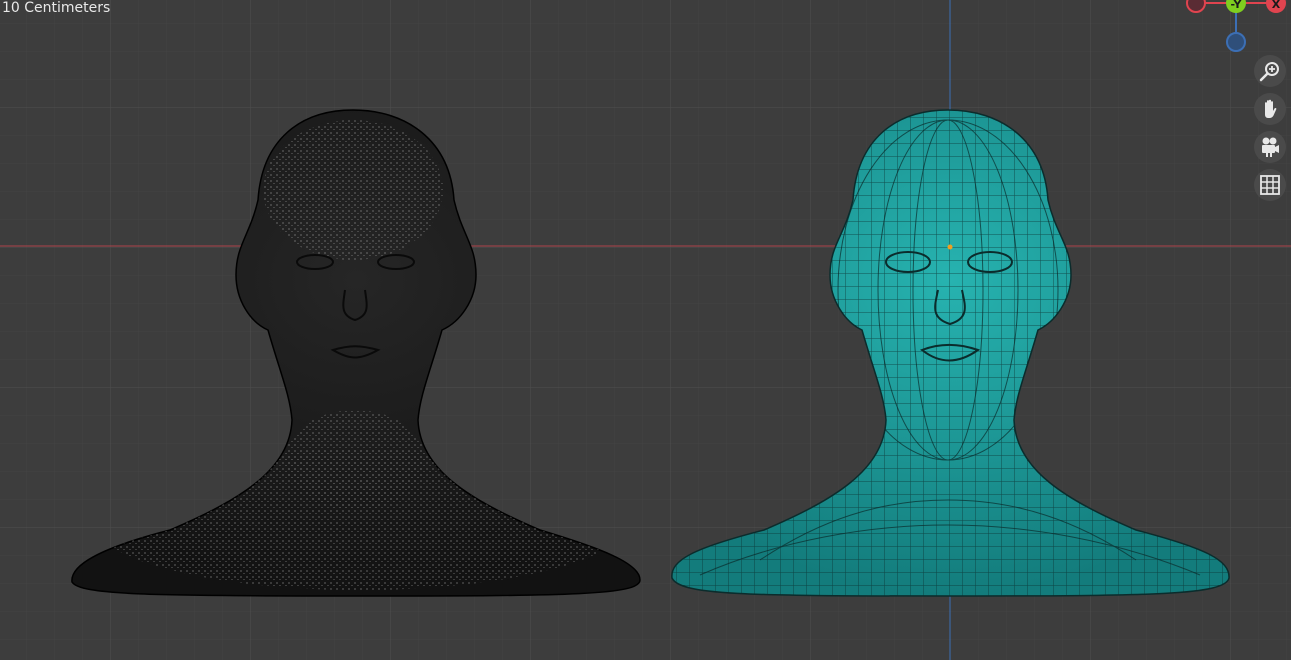  I want to click on camera-view-button, so click(1270, 147).